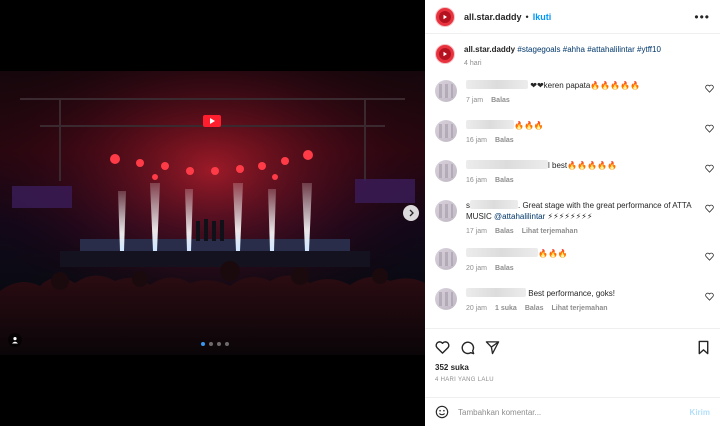 The height and width of the screenshot is (426, 720). I want to click on more-options-icon: •••, so click(702, 17).